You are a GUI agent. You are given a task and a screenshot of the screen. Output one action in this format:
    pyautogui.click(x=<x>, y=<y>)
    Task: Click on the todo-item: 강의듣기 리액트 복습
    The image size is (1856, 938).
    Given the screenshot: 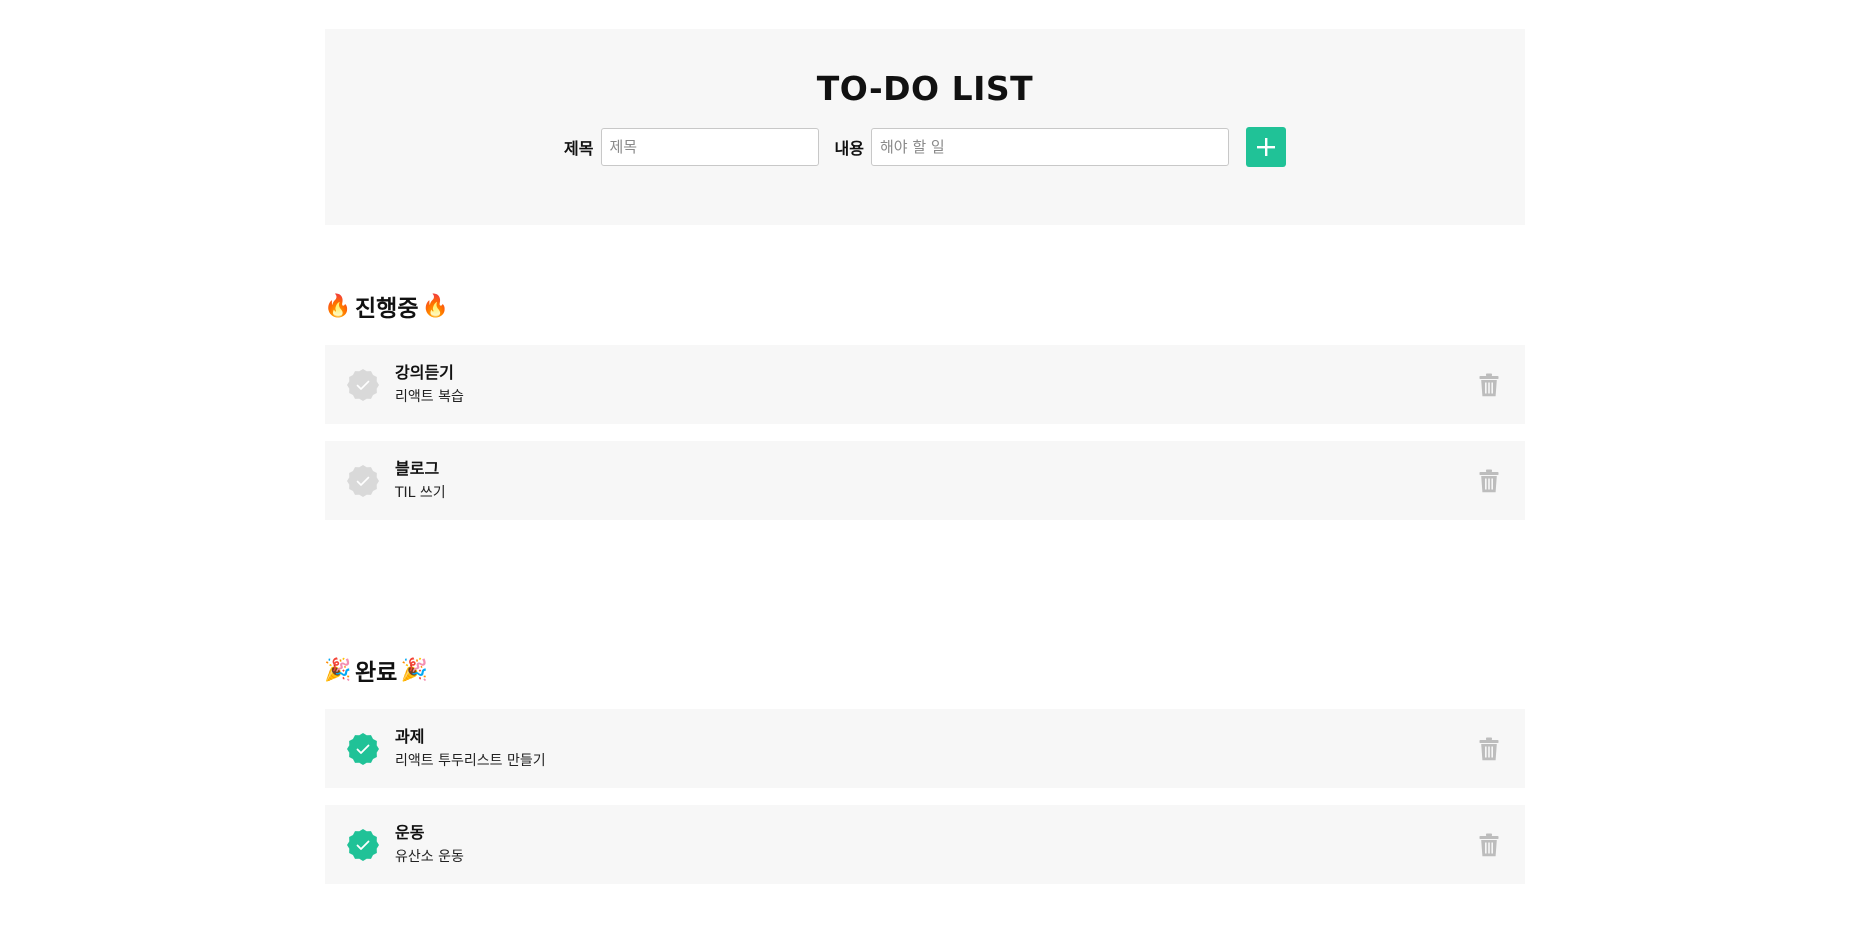 What is the action you would take?
    pyautogui.click(x=925, y=384)
    